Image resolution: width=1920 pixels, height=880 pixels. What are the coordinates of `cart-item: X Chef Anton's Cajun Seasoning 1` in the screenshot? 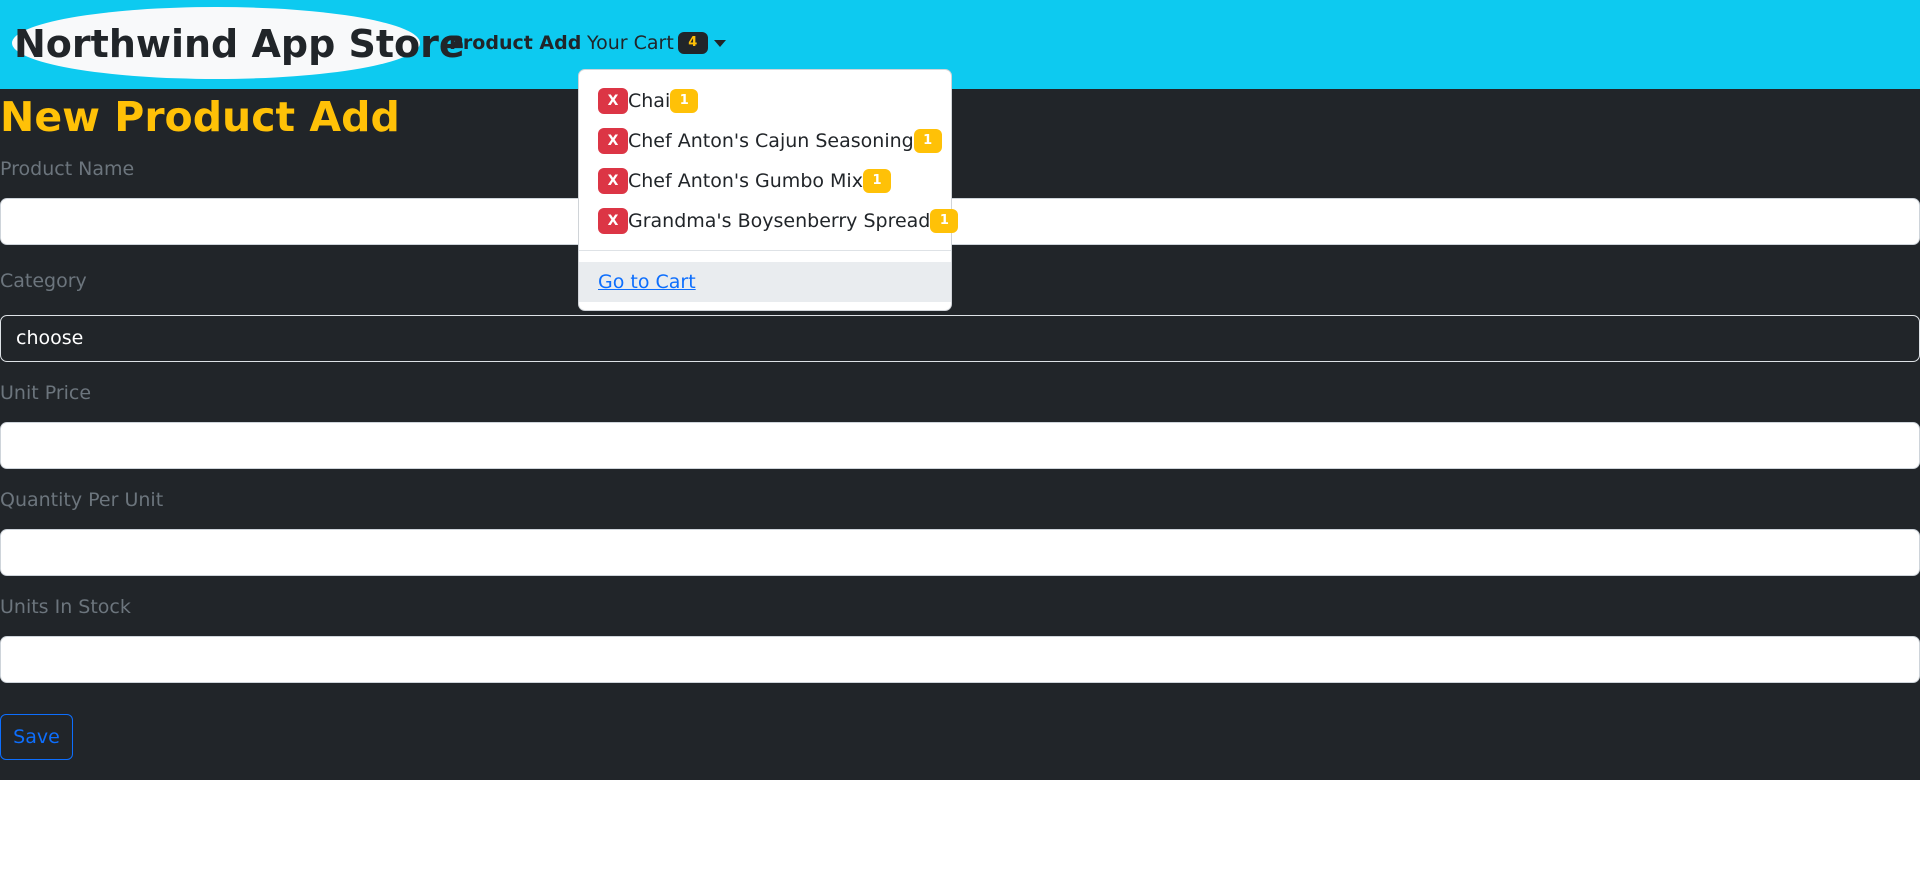 It's located at (770, 141).